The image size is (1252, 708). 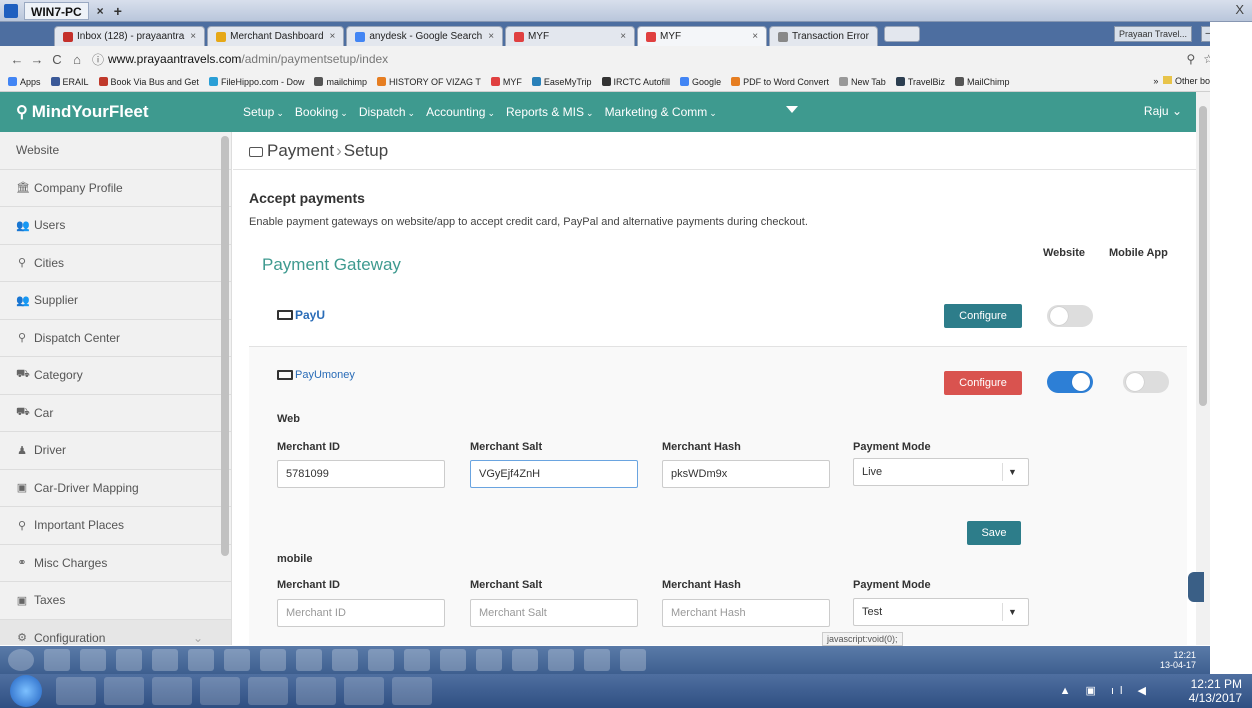 I want to click on payu-website-toggle, so click(x=1070, y=316).